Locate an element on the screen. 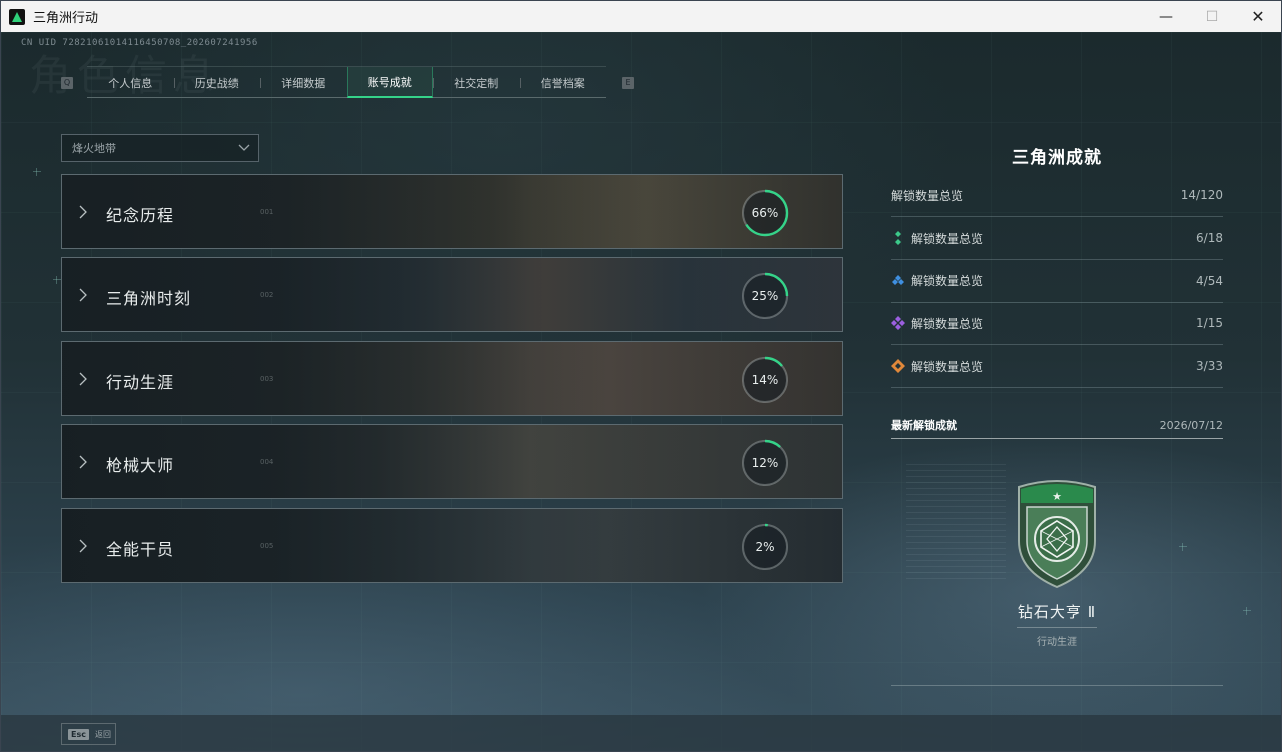 The width and height of the screenshot is (1282, 752). progress-percent: 12% is located at coordinates (765, 463).